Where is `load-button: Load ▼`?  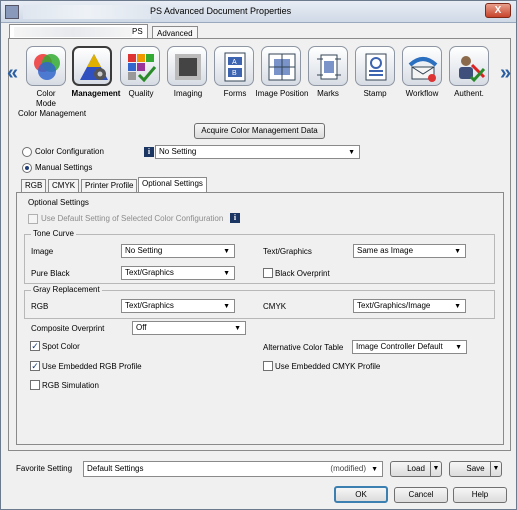
load-button: Load ▼ is located at coordinates (416, 469).